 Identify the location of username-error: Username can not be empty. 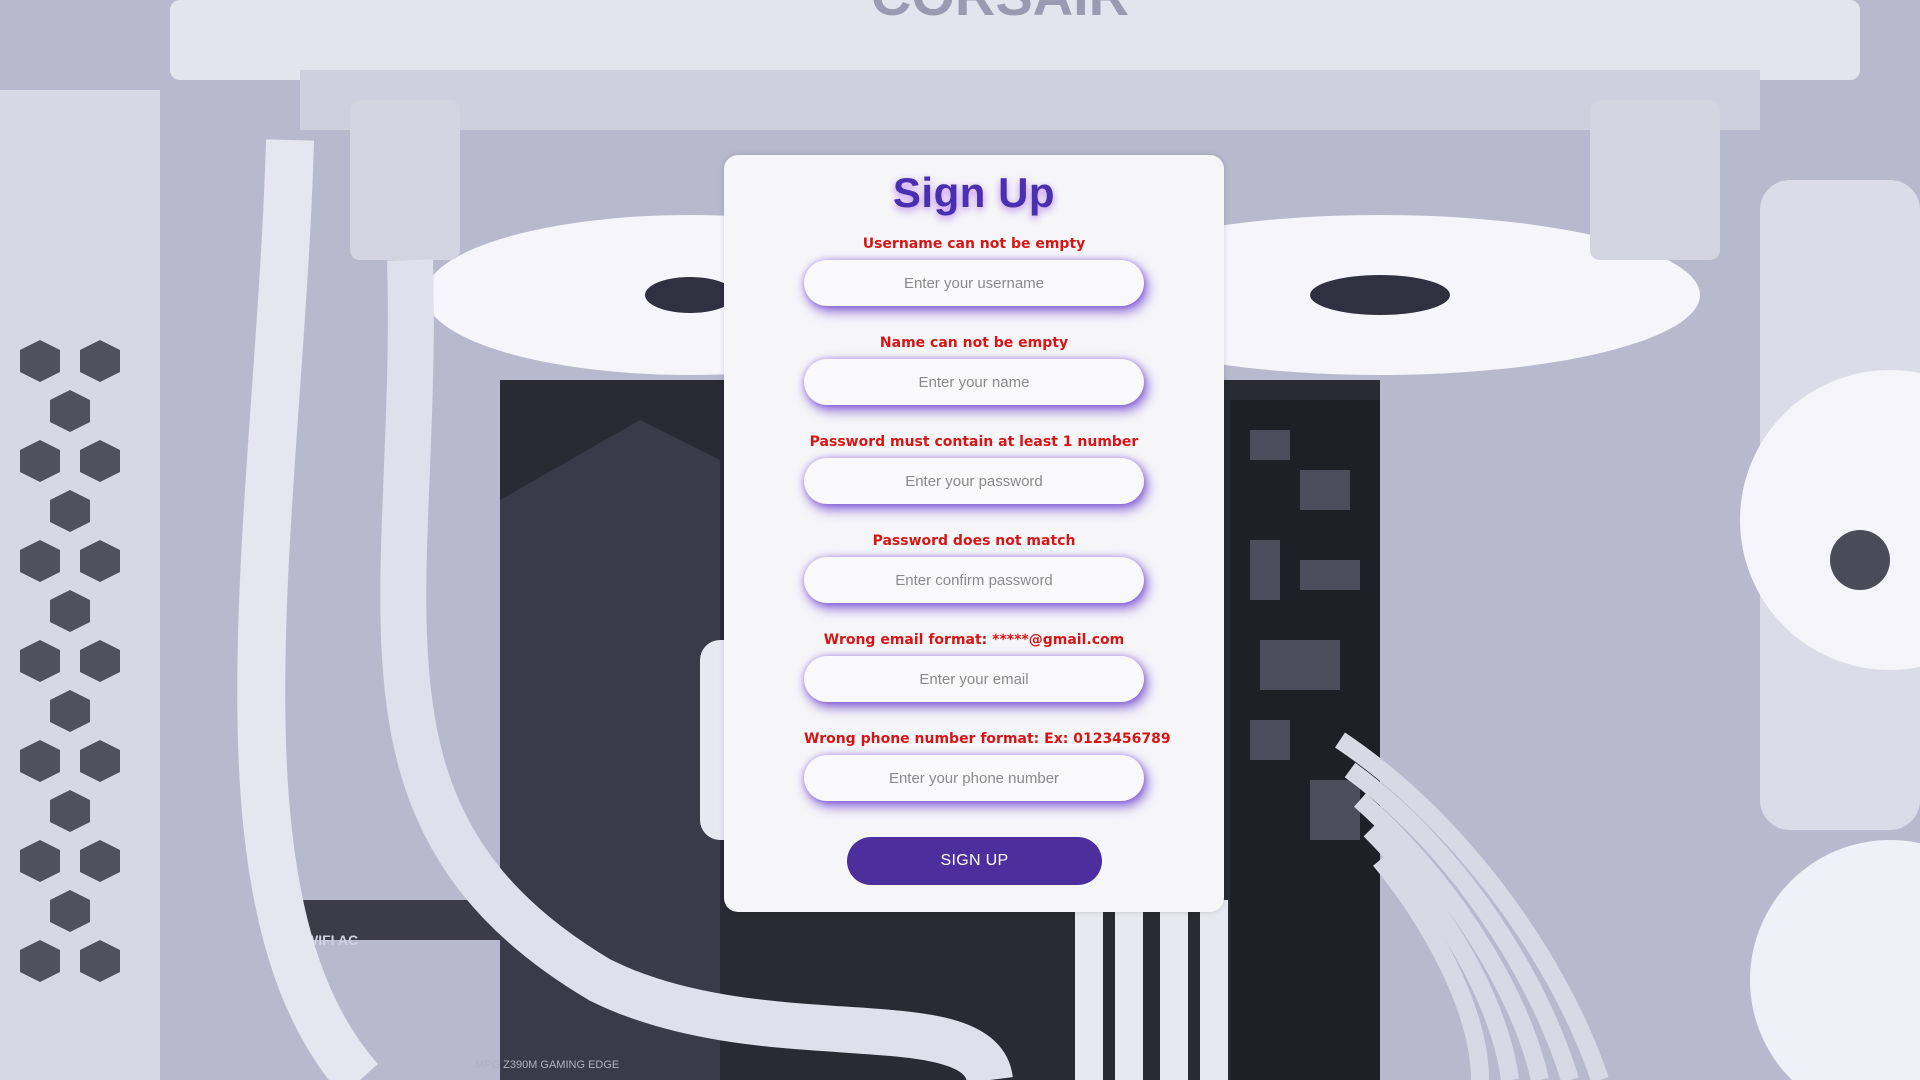
(974, 244).